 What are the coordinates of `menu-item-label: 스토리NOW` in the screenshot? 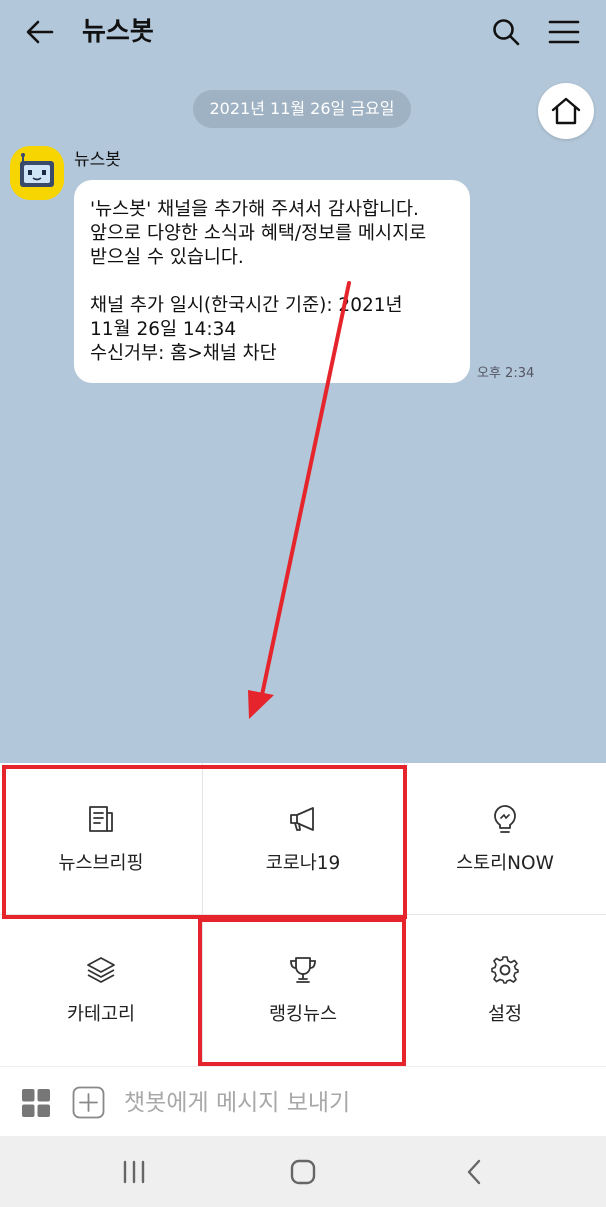 It's located at (505, 863).